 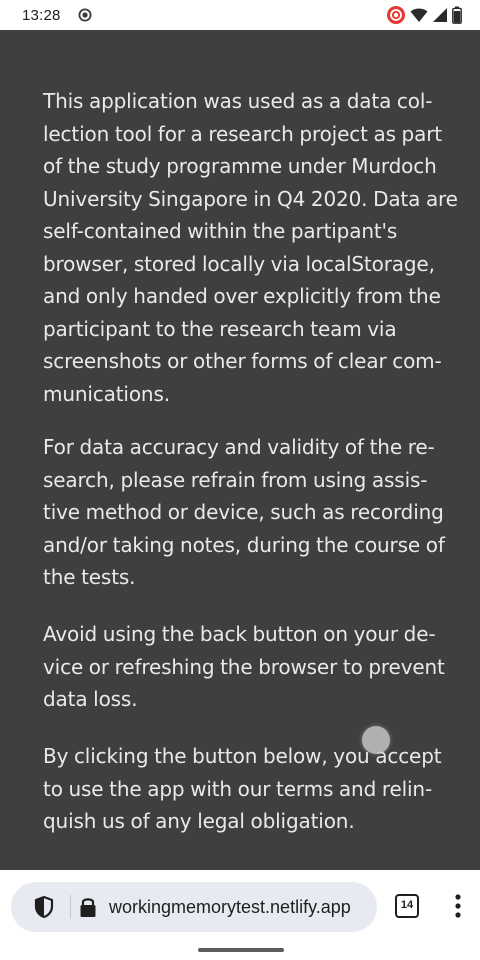 I want to click on status-icons, so click(x=424, y=15).